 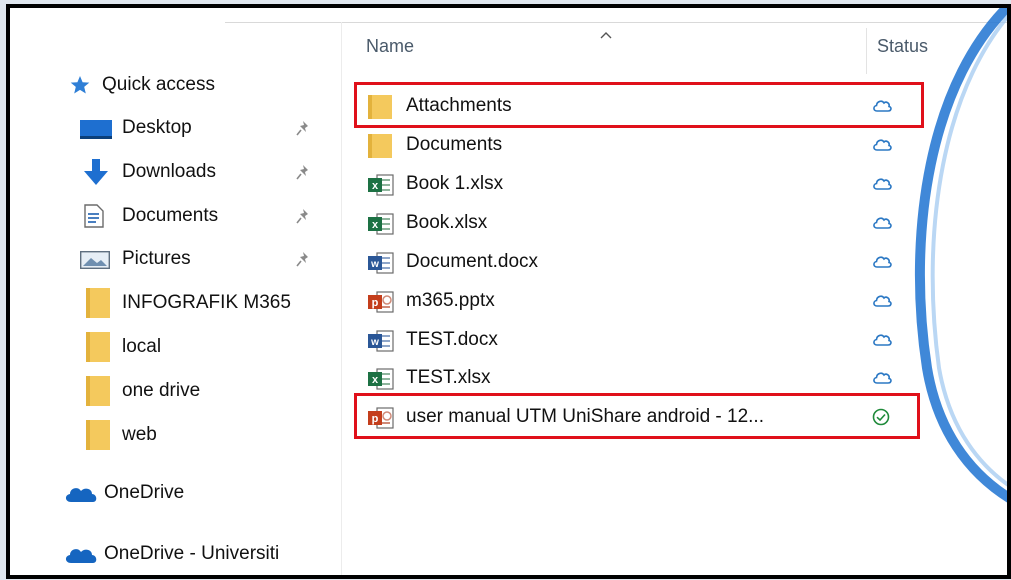 I want to click on documents-icon, so click(x=94, y=216).